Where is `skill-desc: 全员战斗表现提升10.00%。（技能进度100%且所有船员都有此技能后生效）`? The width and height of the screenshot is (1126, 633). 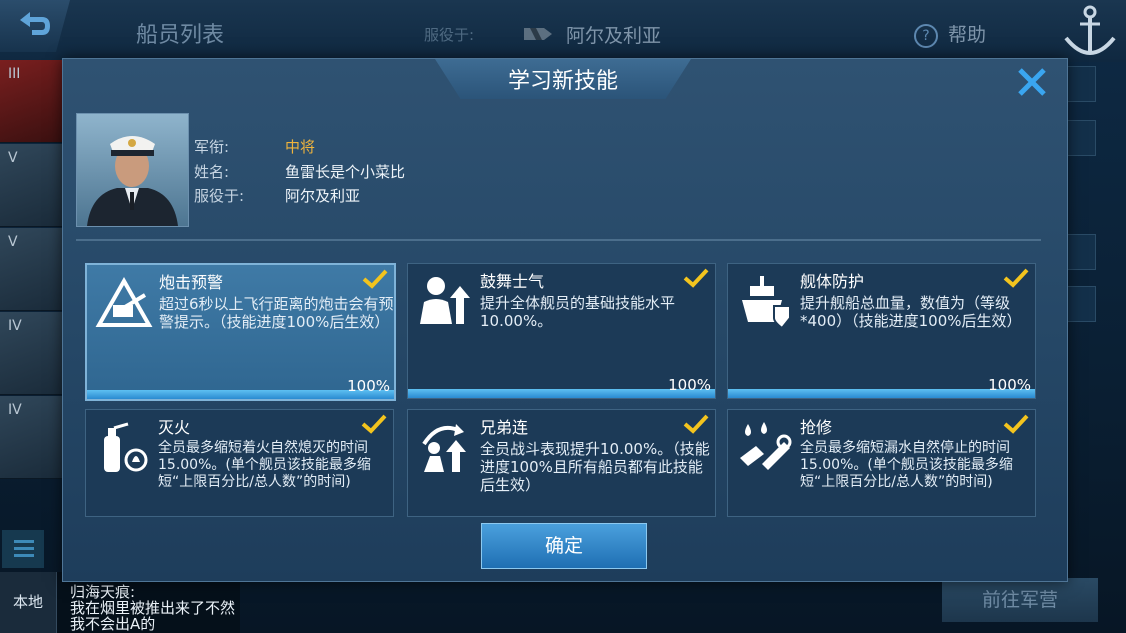
skill-desc: 全员战斗表现提升10.00%。（技能进度100%且所有船员都有此技能后生效） is located at coordinates (595, 467).